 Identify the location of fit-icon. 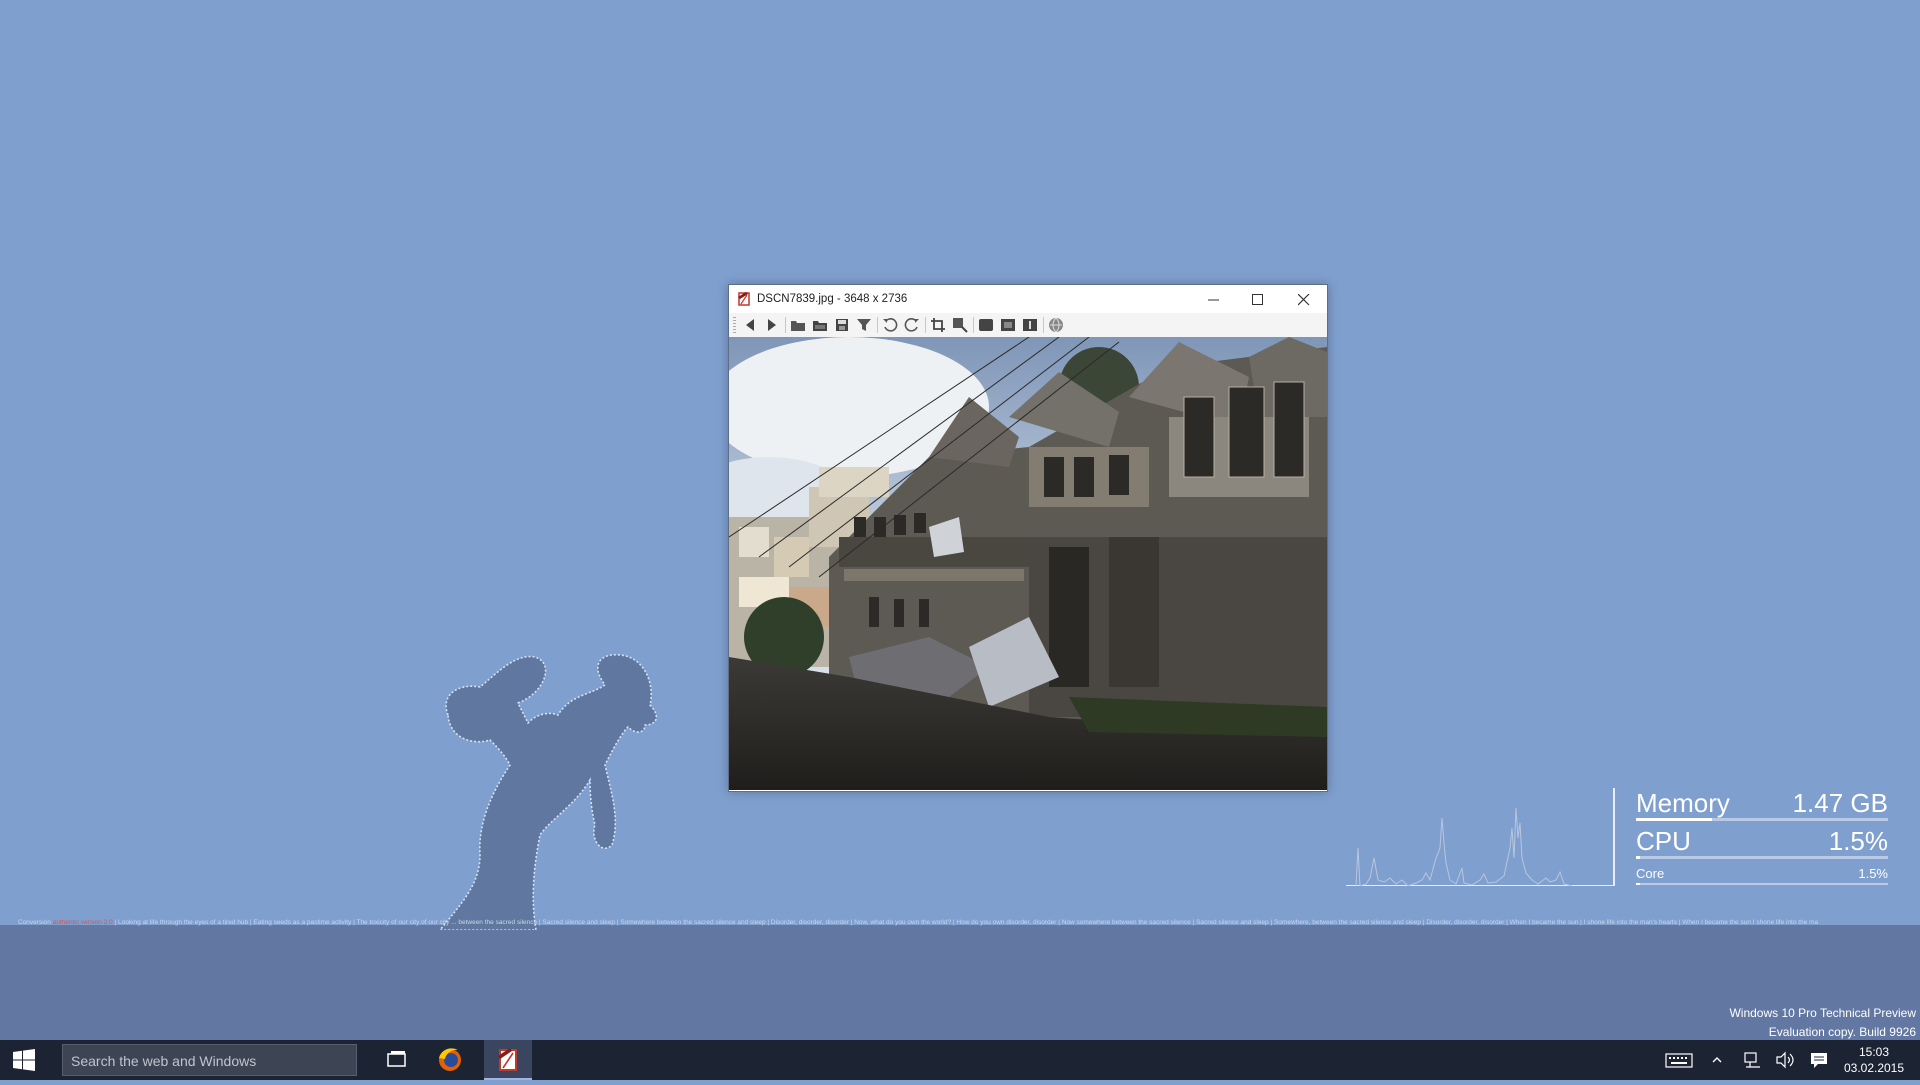
(1008, 325).